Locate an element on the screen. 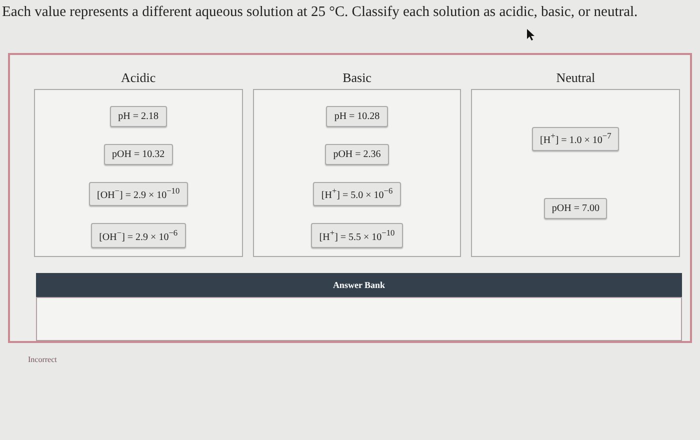 Image resolution: width=700 pixels, height=440 pixels. feedback-text: Incorrect is located at coordinates (43, 359).